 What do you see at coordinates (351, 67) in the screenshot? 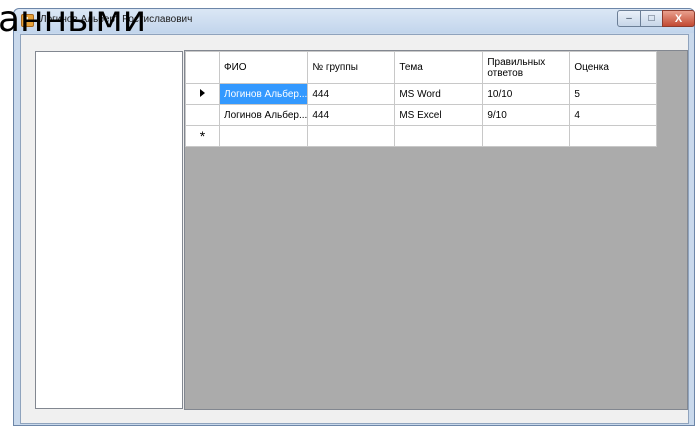
I see `column-header-group: № группы` at bounding box center [351, 67].